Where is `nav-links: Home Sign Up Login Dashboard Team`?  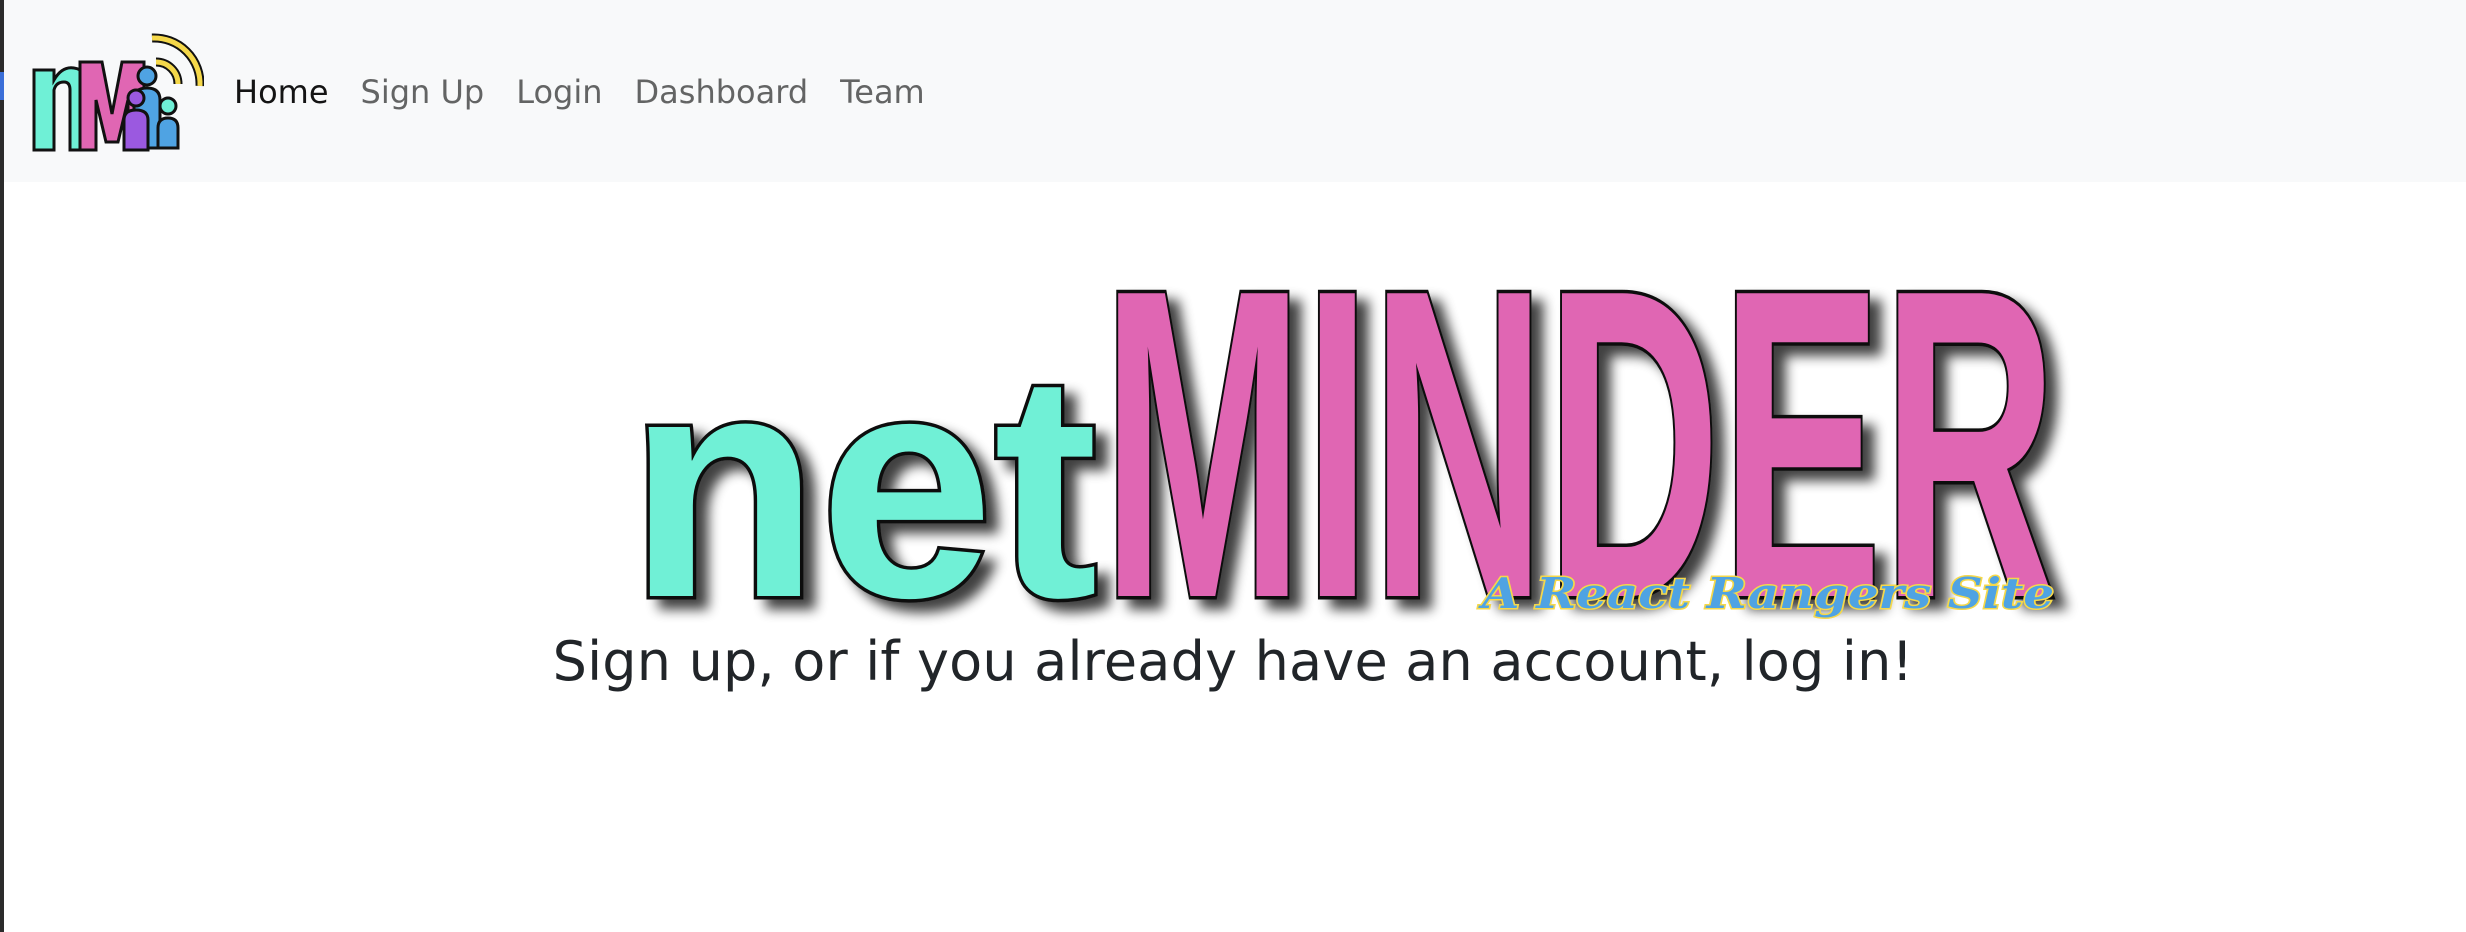 nav-links: Home Sign Up Login Dashboard Team is located at coordinates (595, 92).